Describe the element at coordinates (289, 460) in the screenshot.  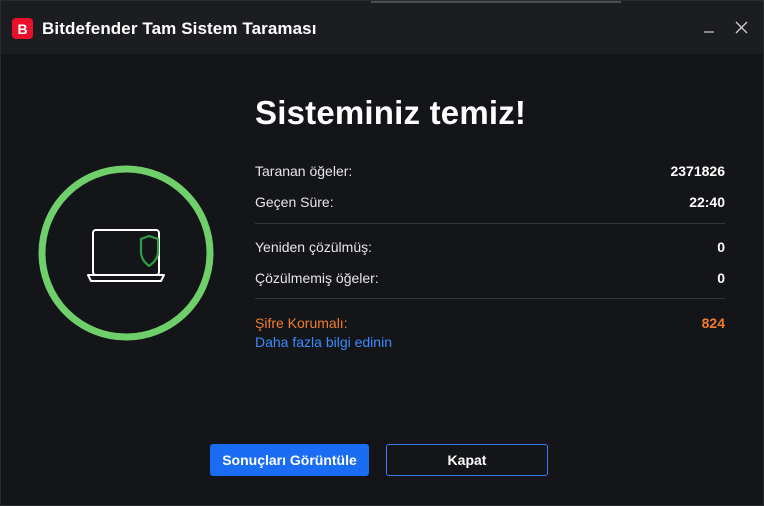
I see `view-results-button: Sonuçları Görüntüle` at that location.